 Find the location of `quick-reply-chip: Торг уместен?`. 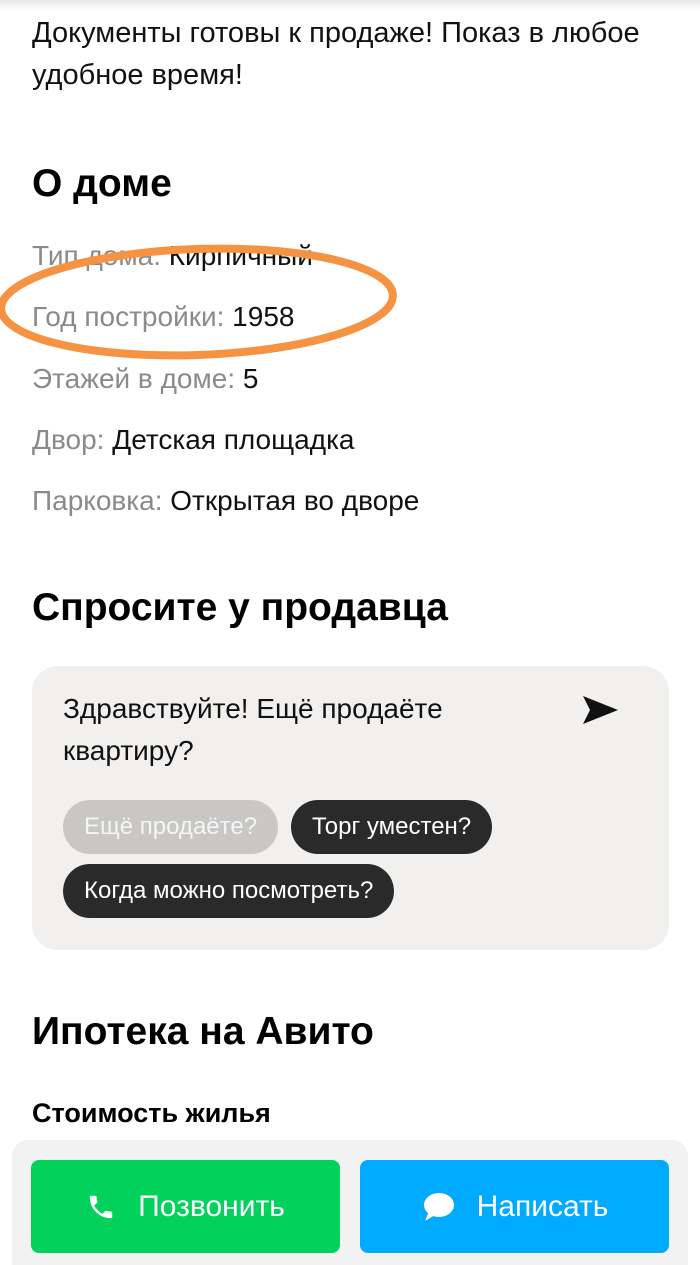

quick-reply-chip: Торг уместен? is located at coordinates (392, 827).